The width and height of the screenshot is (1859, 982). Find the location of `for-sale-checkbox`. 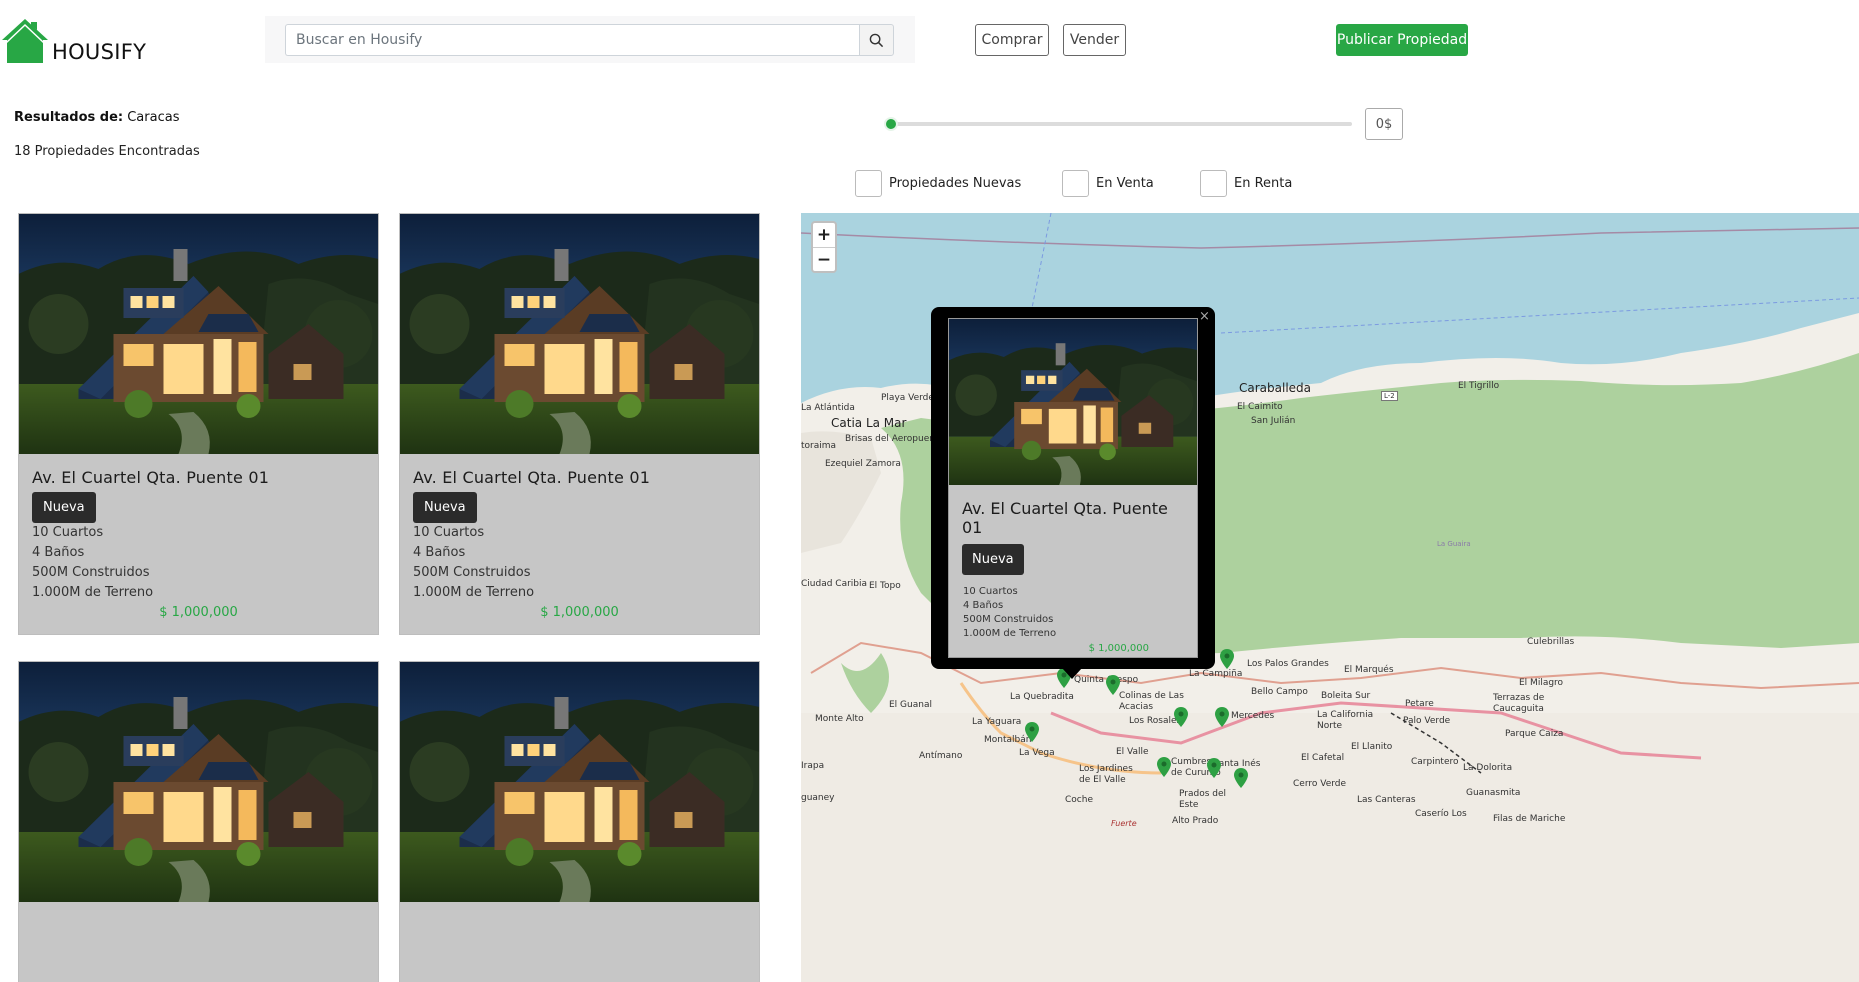

for-sale-checkbox is located at coordinates (1075, 183).